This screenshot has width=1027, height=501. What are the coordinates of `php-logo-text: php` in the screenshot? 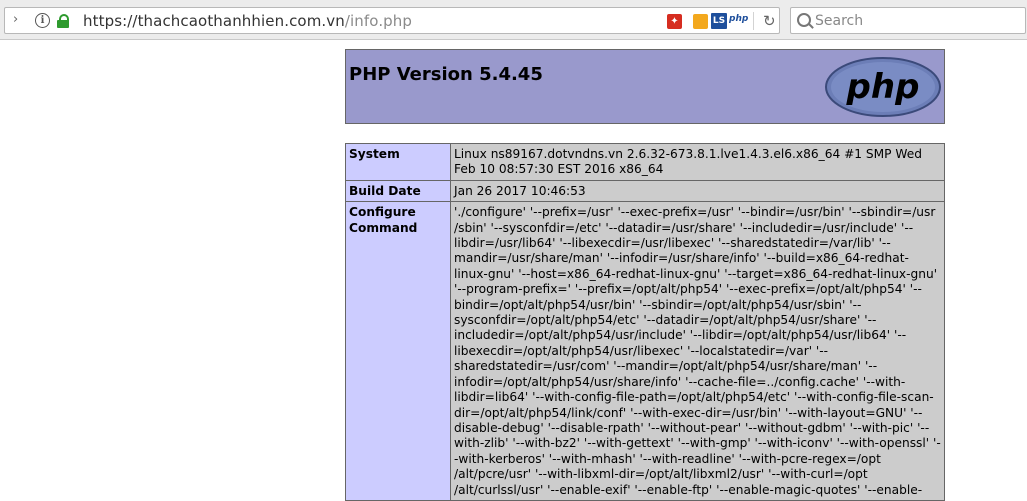 It's located at (883, 87).